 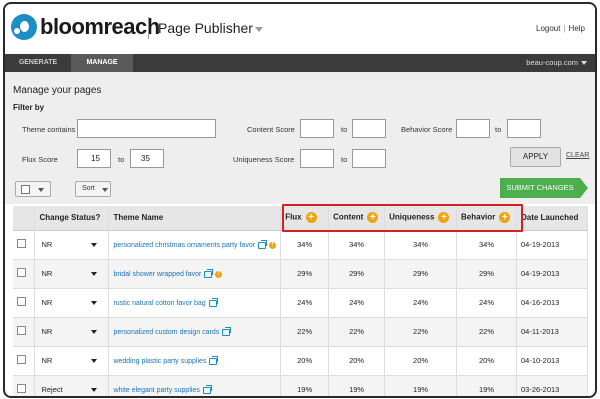 I want to click on filter-heading: Filter by, so click(x=29, y=107).